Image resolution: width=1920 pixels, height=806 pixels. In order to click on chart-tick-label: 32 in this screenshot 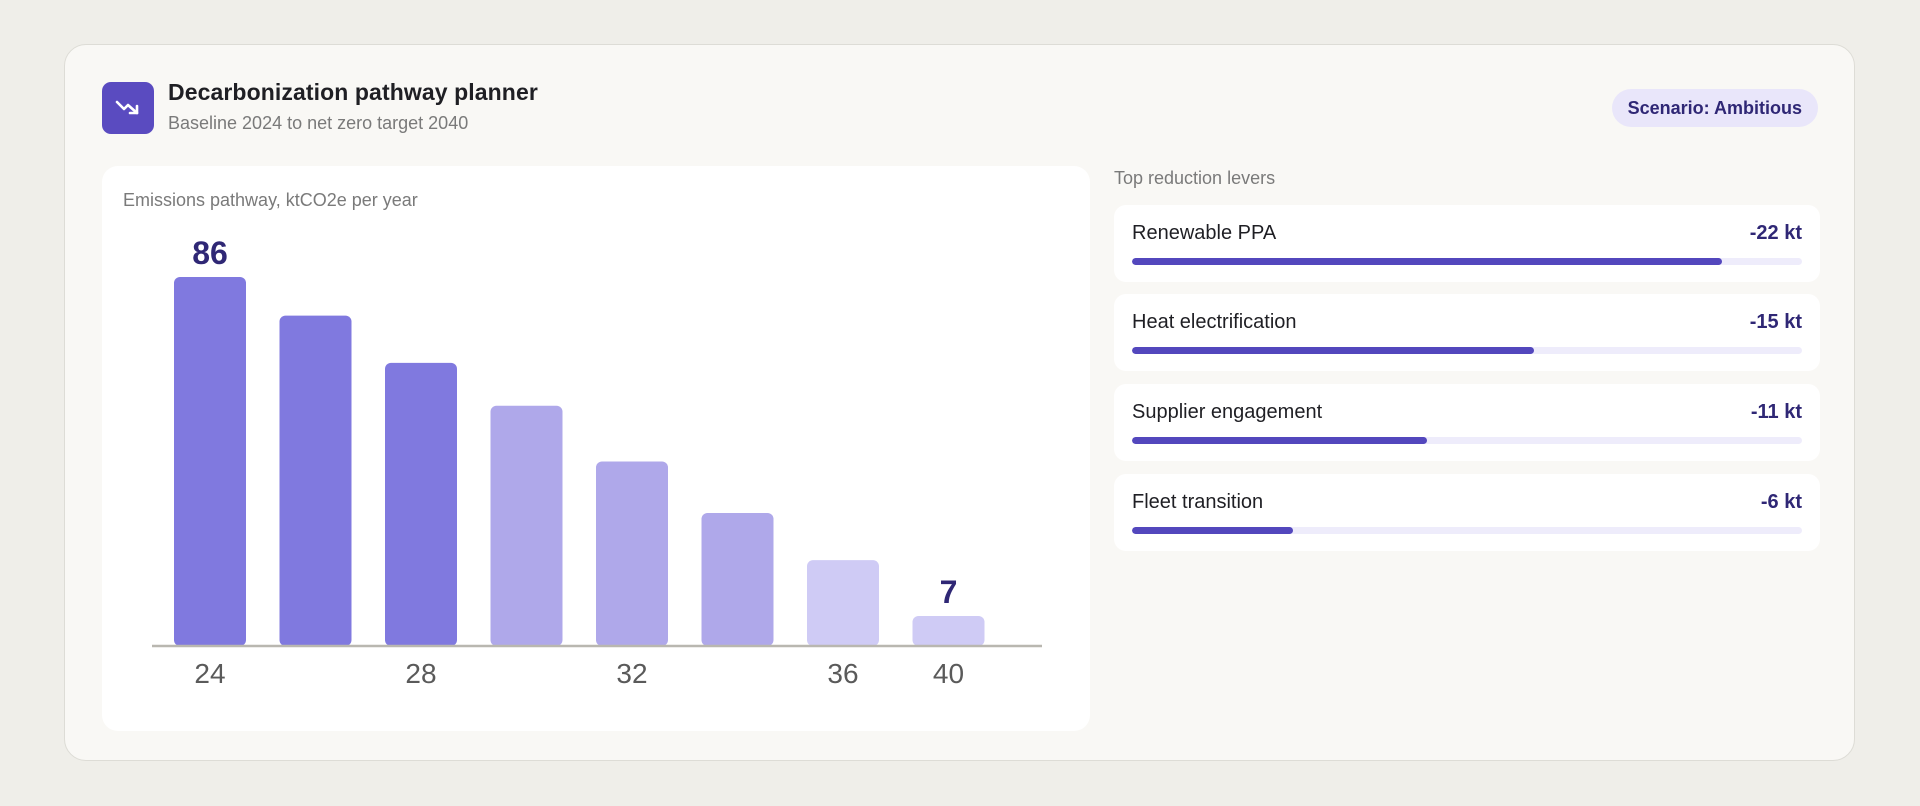, I will do `click(631, 673)`.